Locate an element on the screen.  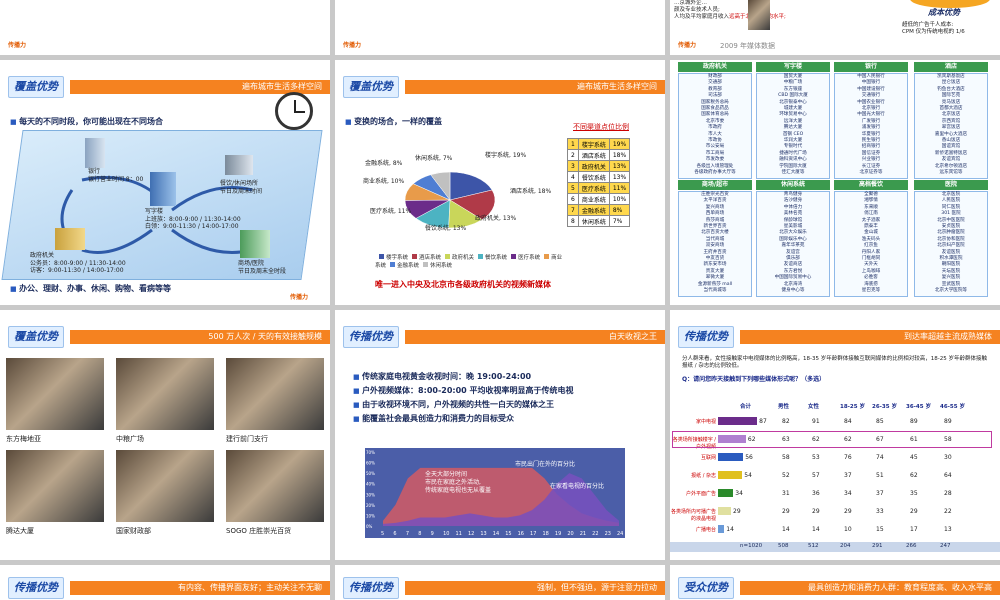
category-header: 医院 is located at coordinates (951, 185).